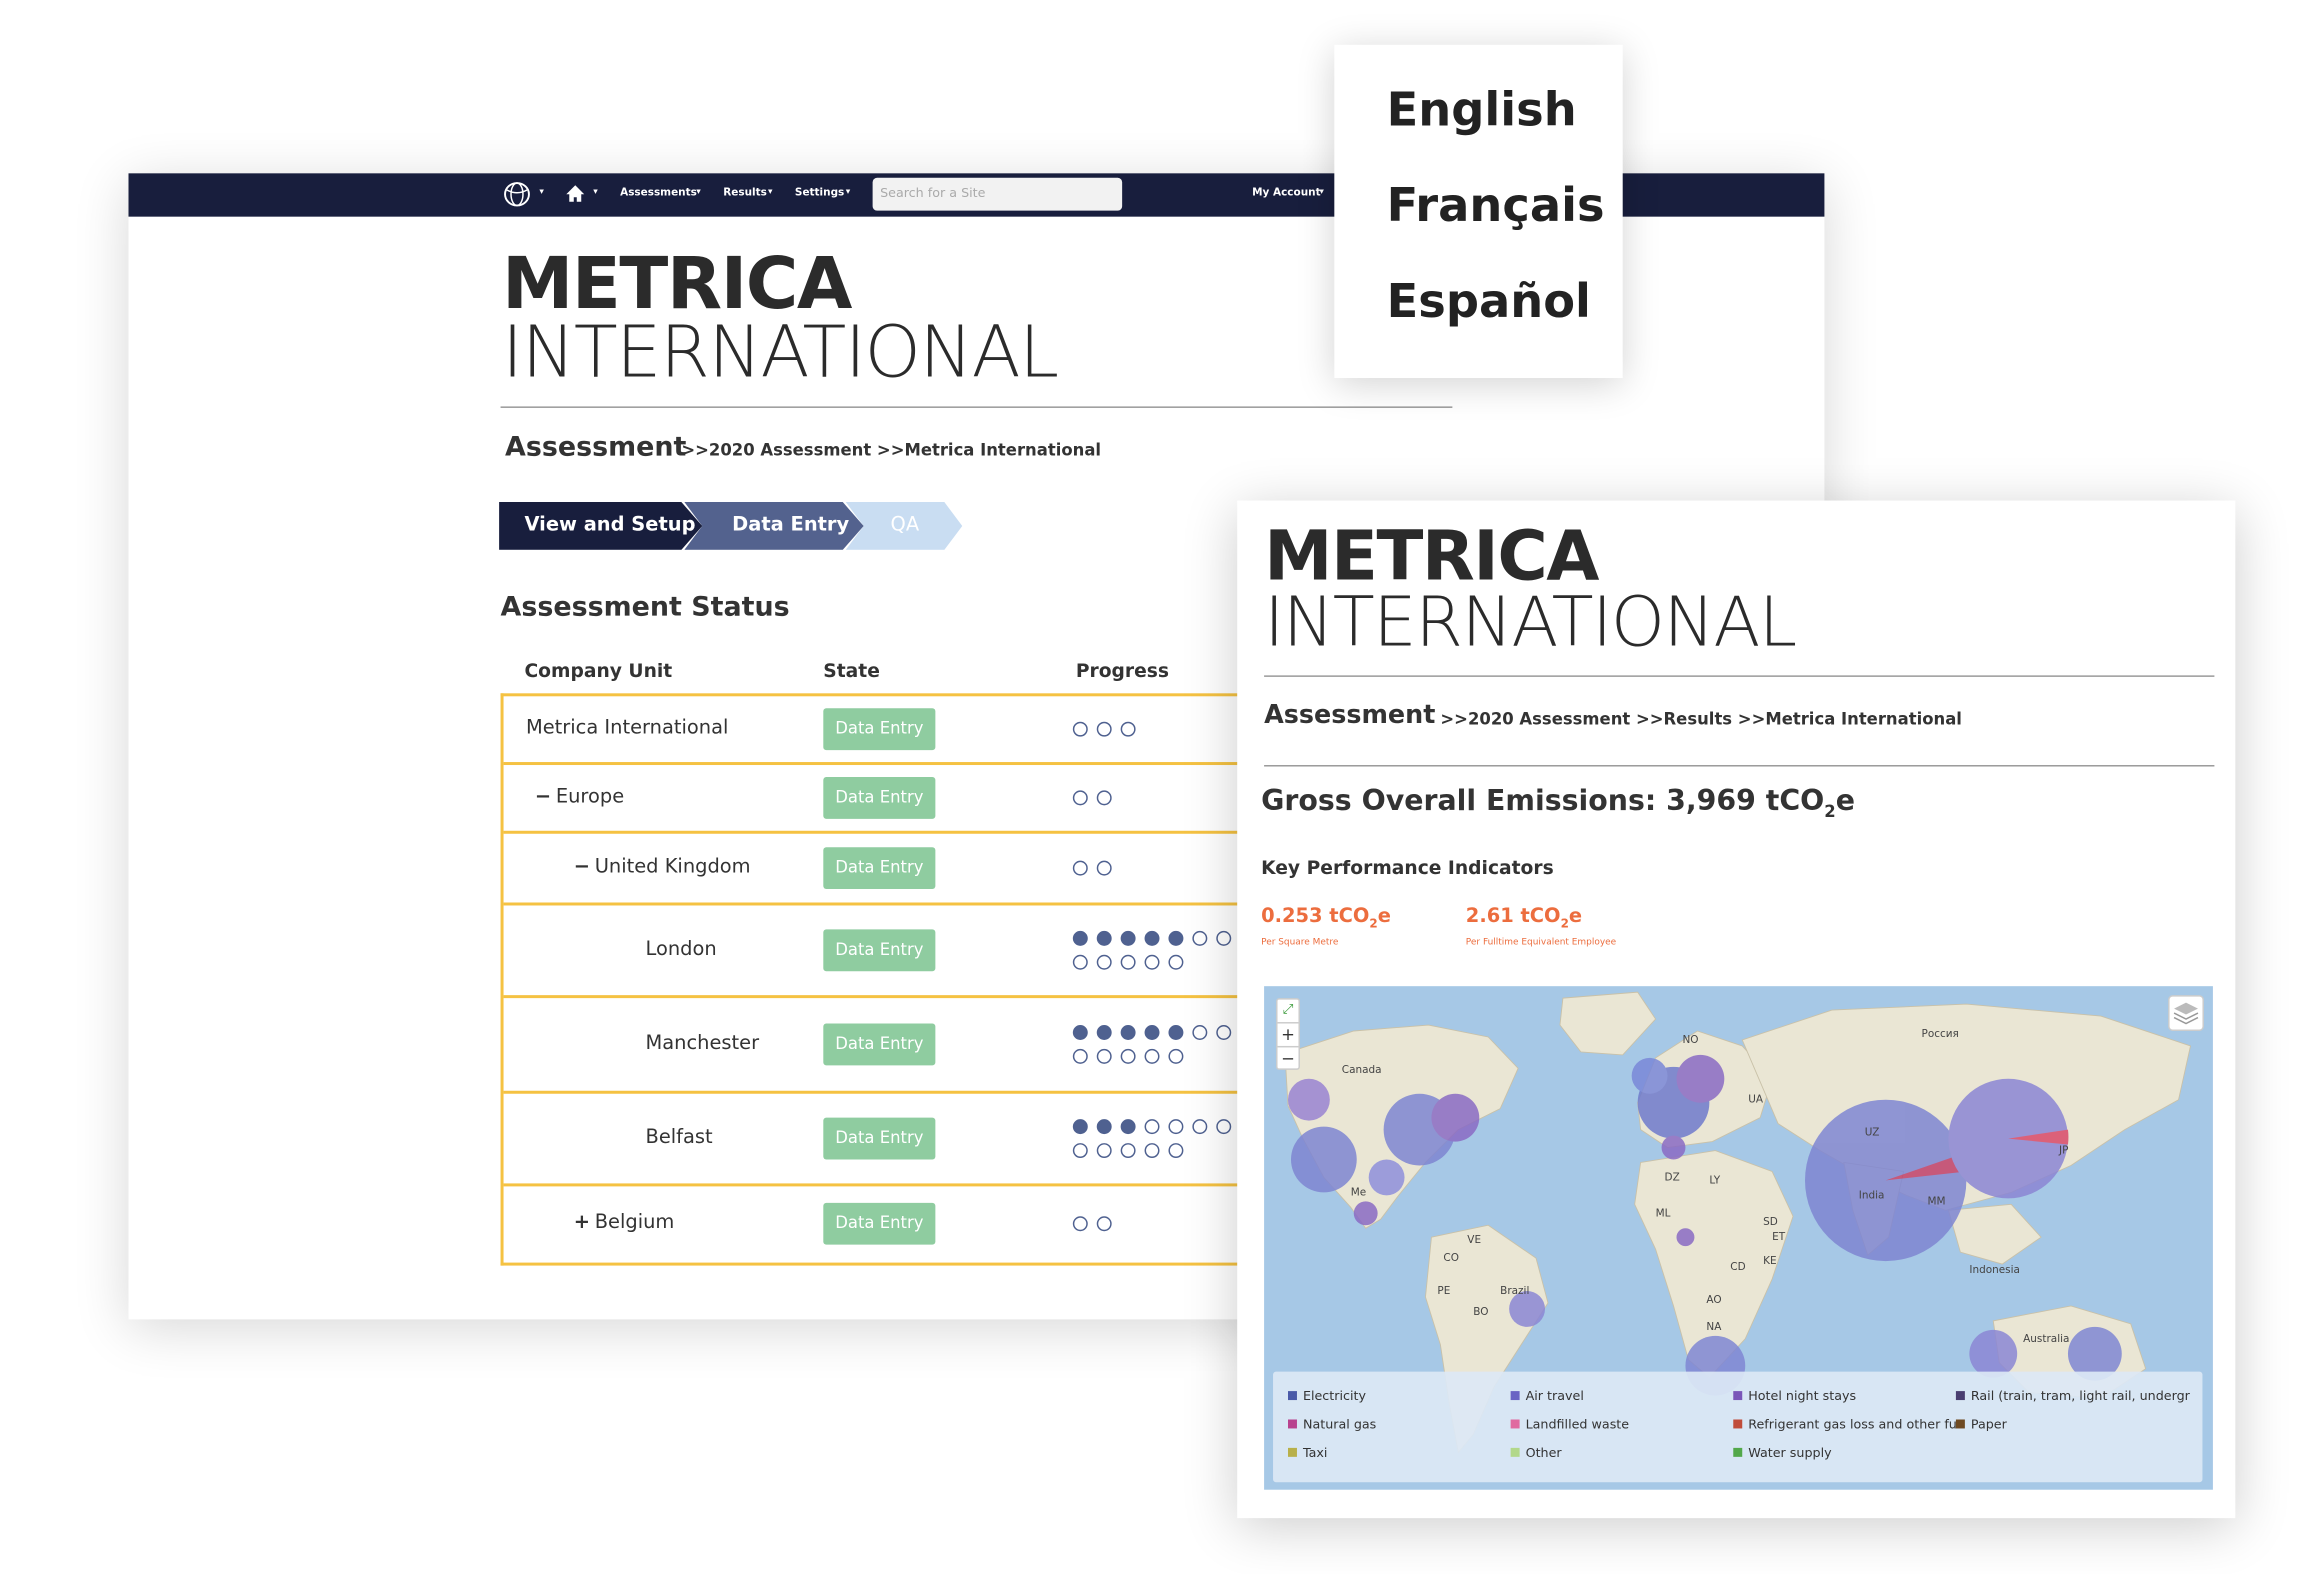  Describe the element at coordinates (1288, 1058) in the screenshot. I see `zoom-out-button: −` at that location.